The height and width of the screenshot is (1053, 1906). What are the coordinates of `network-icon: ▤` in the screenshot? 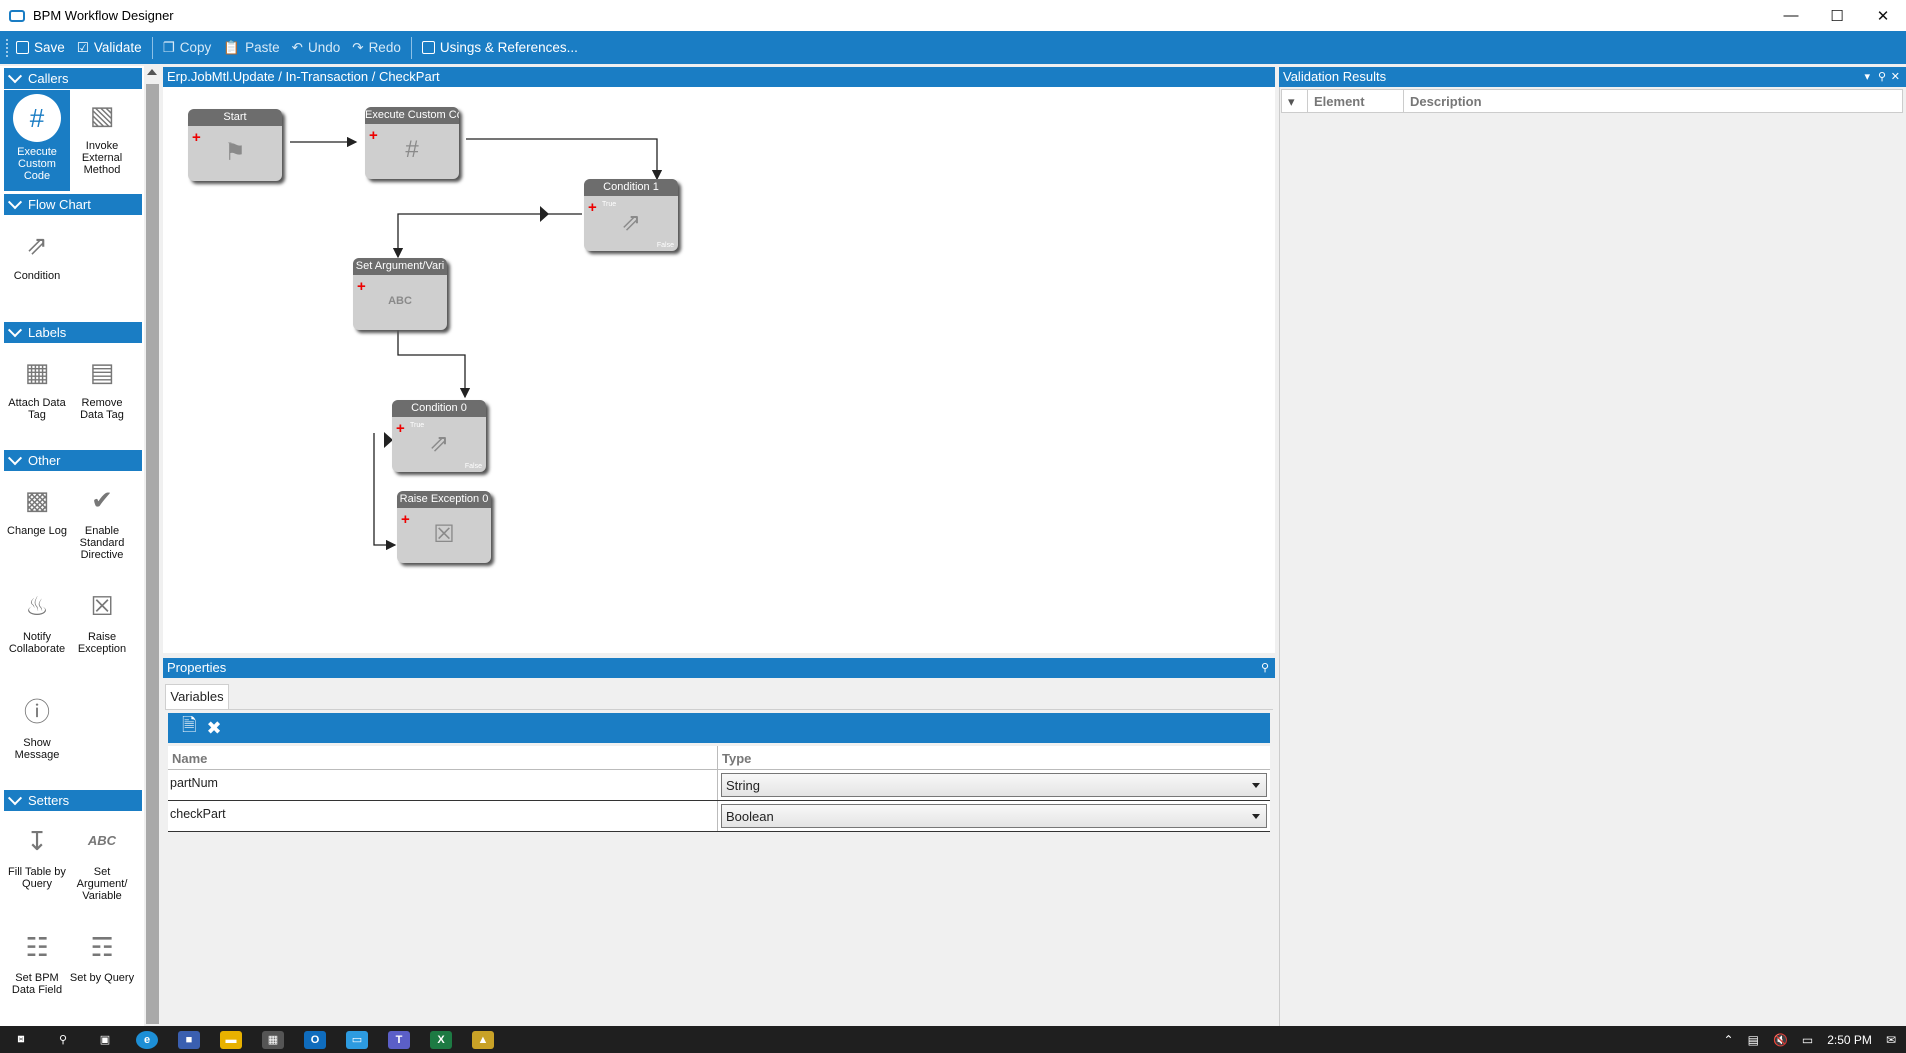 It's located at (1753, 1040).